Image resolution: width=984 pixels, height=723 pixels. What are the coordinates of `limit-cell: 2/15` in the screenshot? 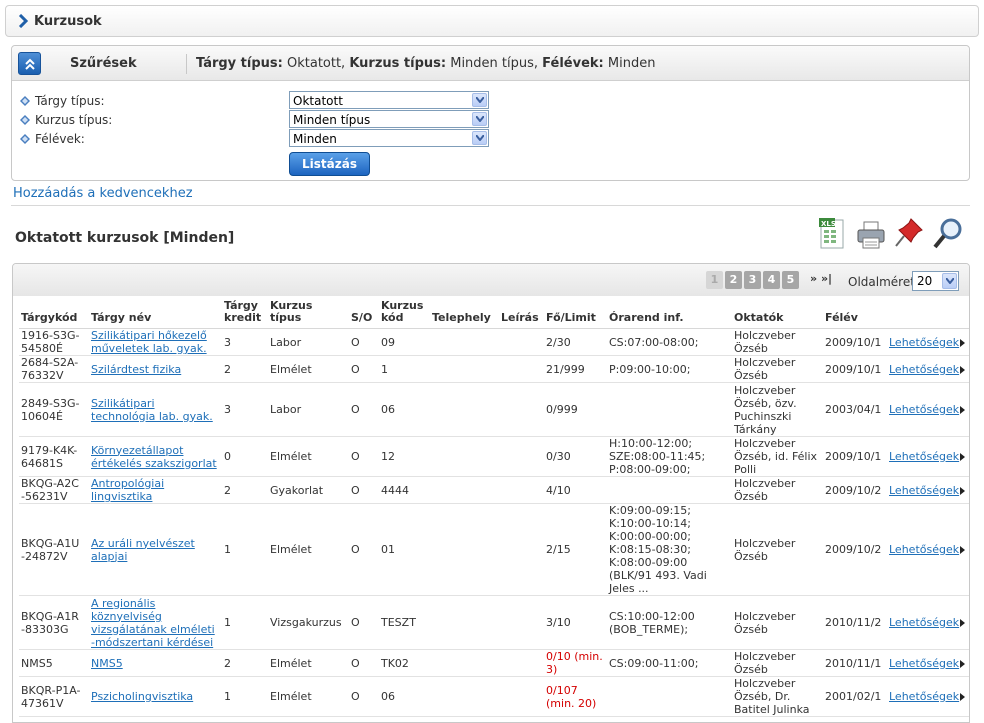 It's located at (575, 549).